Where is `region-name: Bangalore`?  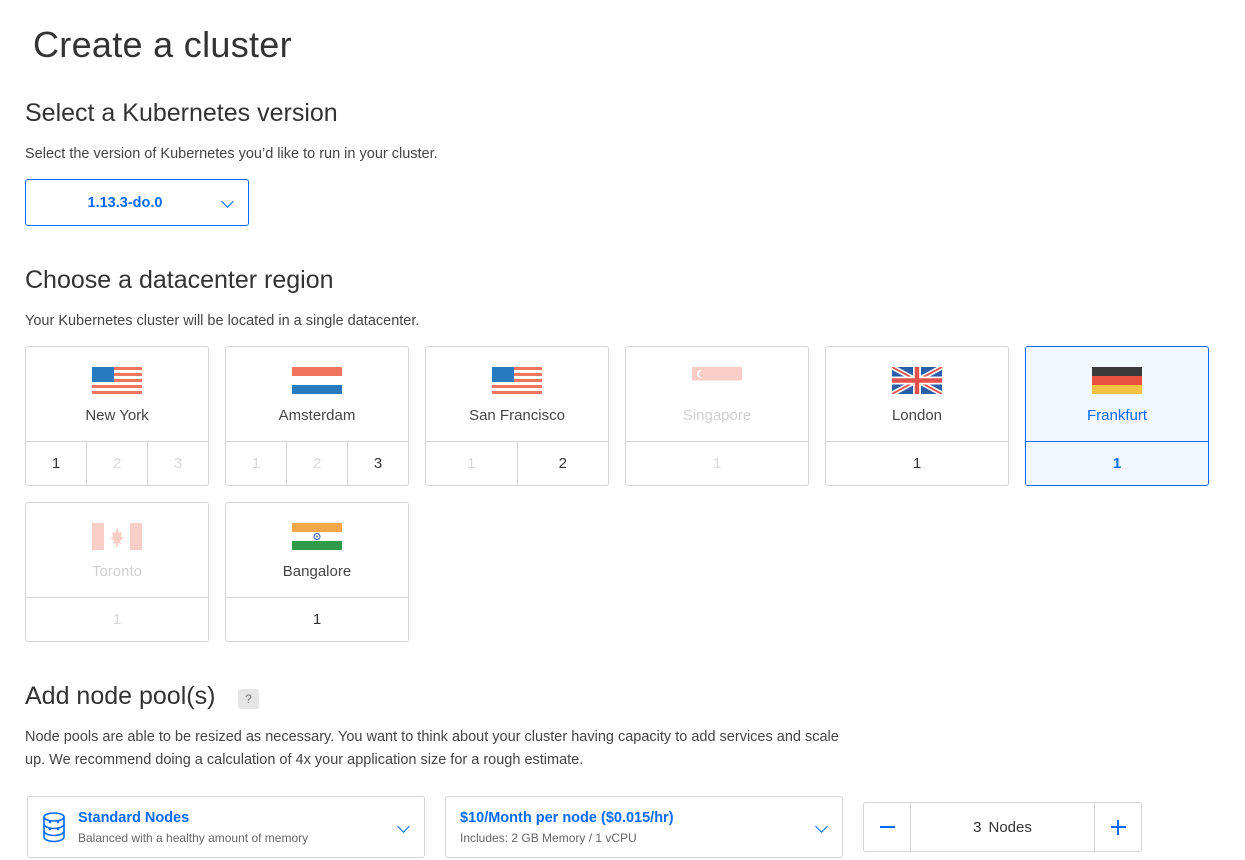
region-name: Bangalore is located at coordinates (317, 571).